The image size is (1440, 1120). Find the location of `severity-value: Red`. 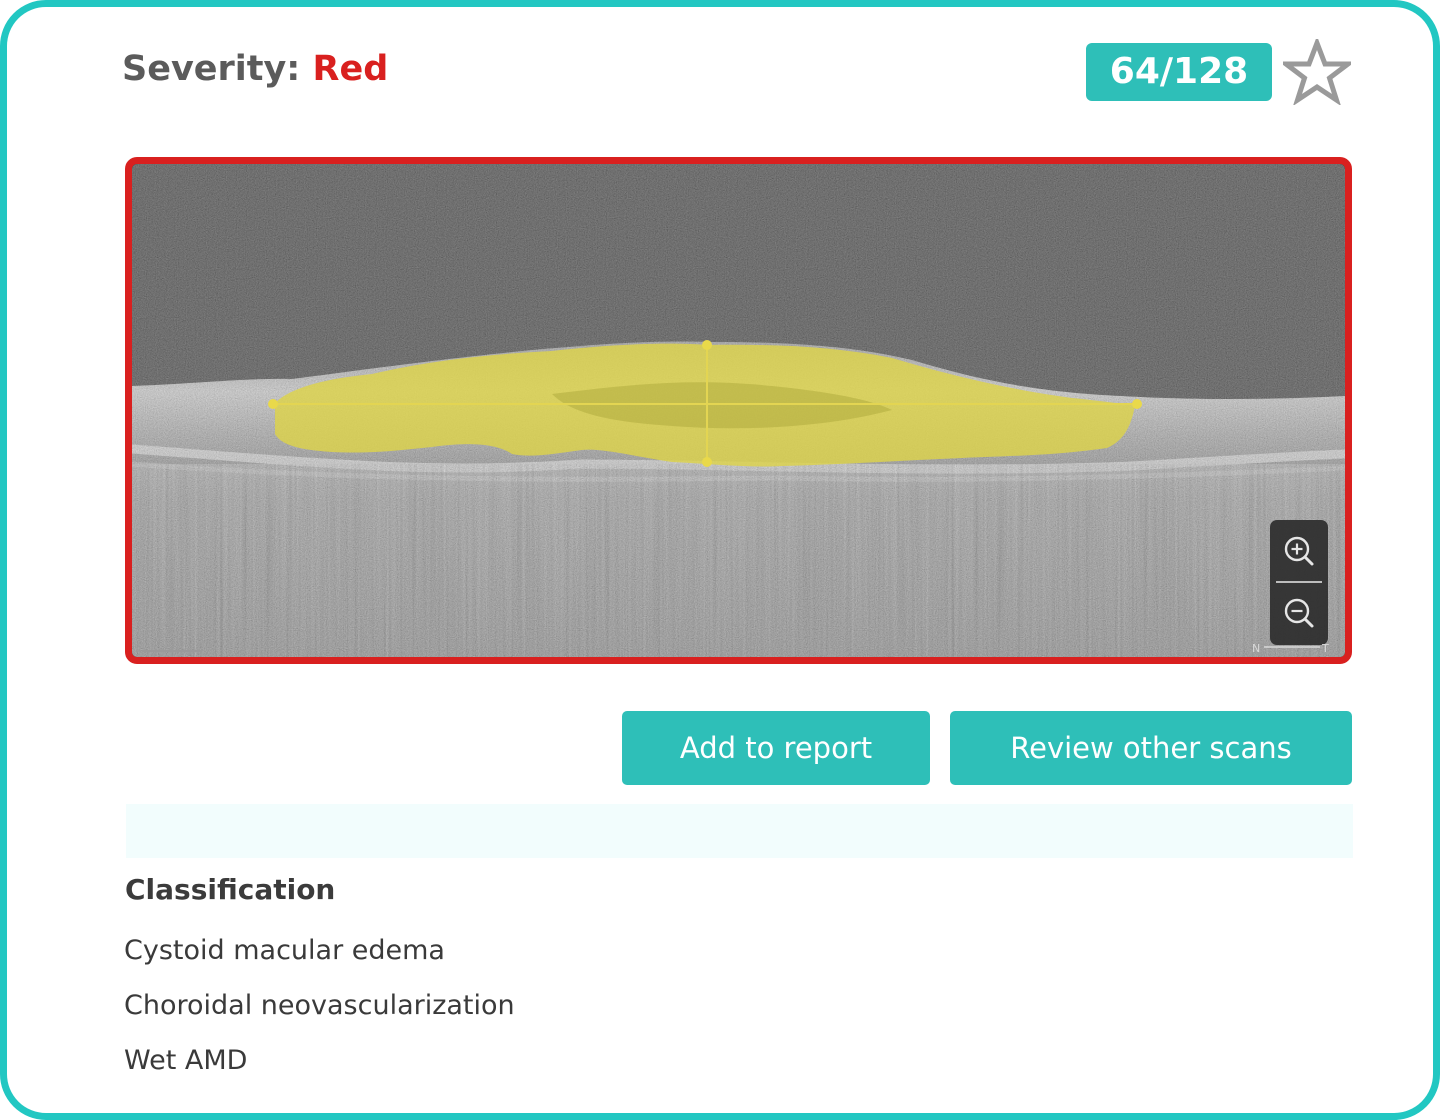

severity-value: Red is located at coordinates (350, 69).